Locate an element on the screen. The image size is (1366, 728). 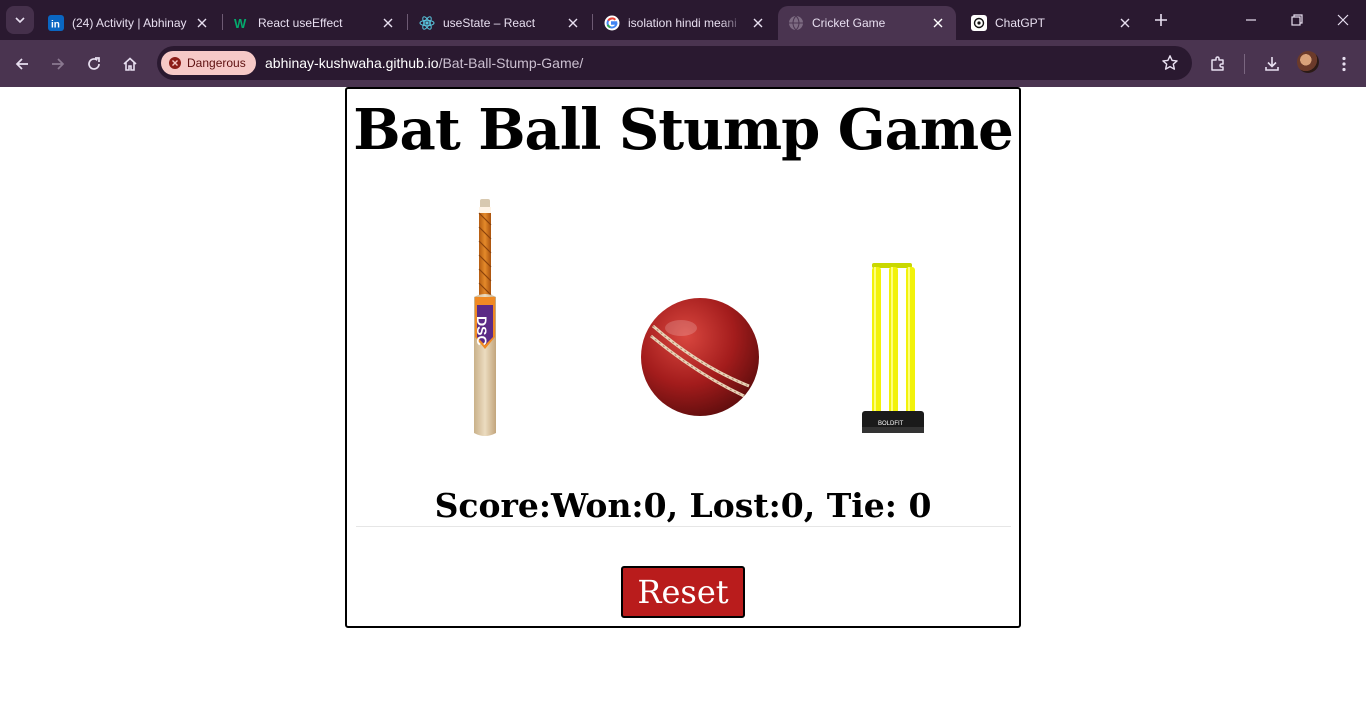
close-window-button is located at coordinates (1343, 20).